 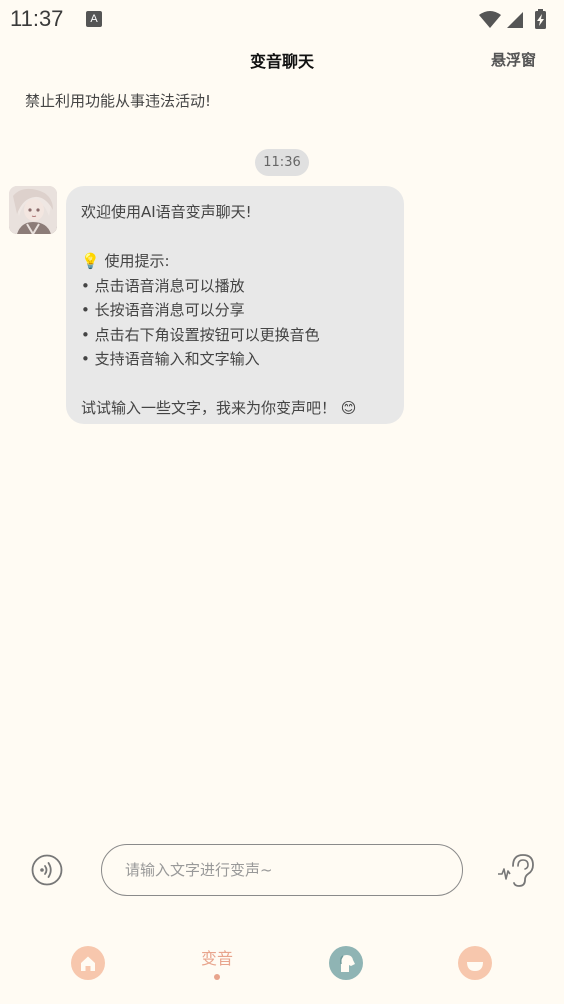 What do you see at coordinates (94, 19) in the screenshot?
I see `notification-icon: A` at bounding box center [94, 19].